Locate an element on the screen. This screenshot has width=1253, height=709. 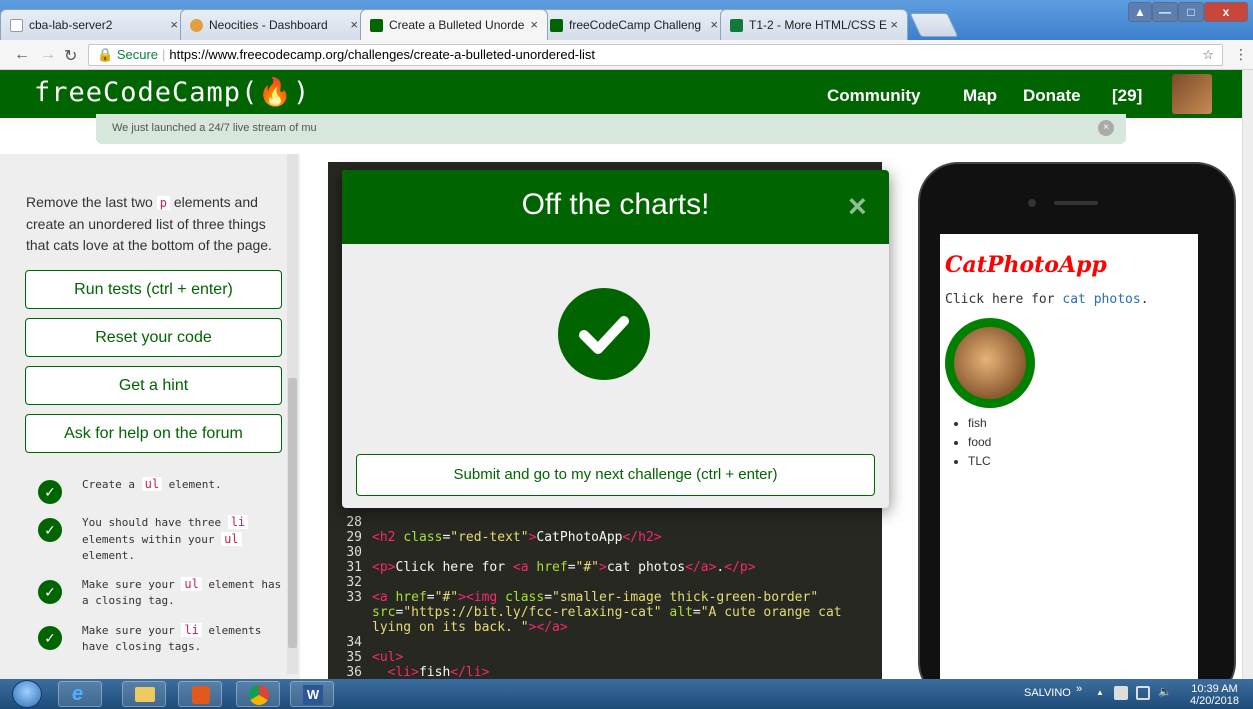
classroom-icon is located at coordinates (736, 25).